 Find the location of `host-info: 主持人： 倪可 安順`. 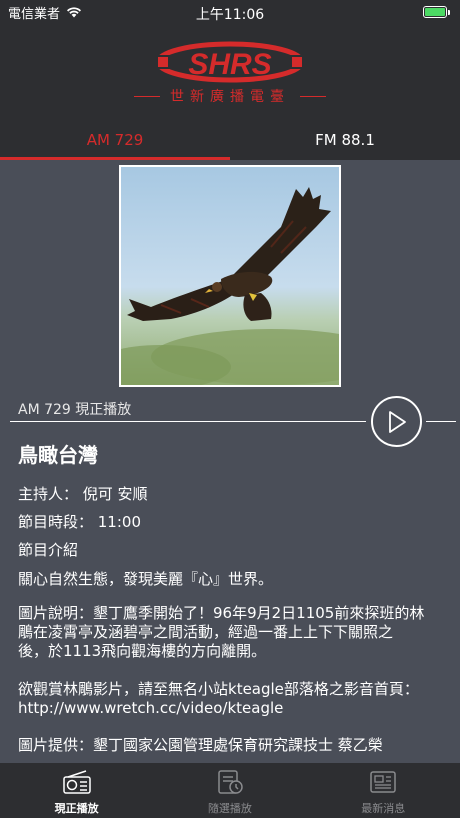

host-info: 主持人： 倪可 安順 is located at coordinates (83, 494).